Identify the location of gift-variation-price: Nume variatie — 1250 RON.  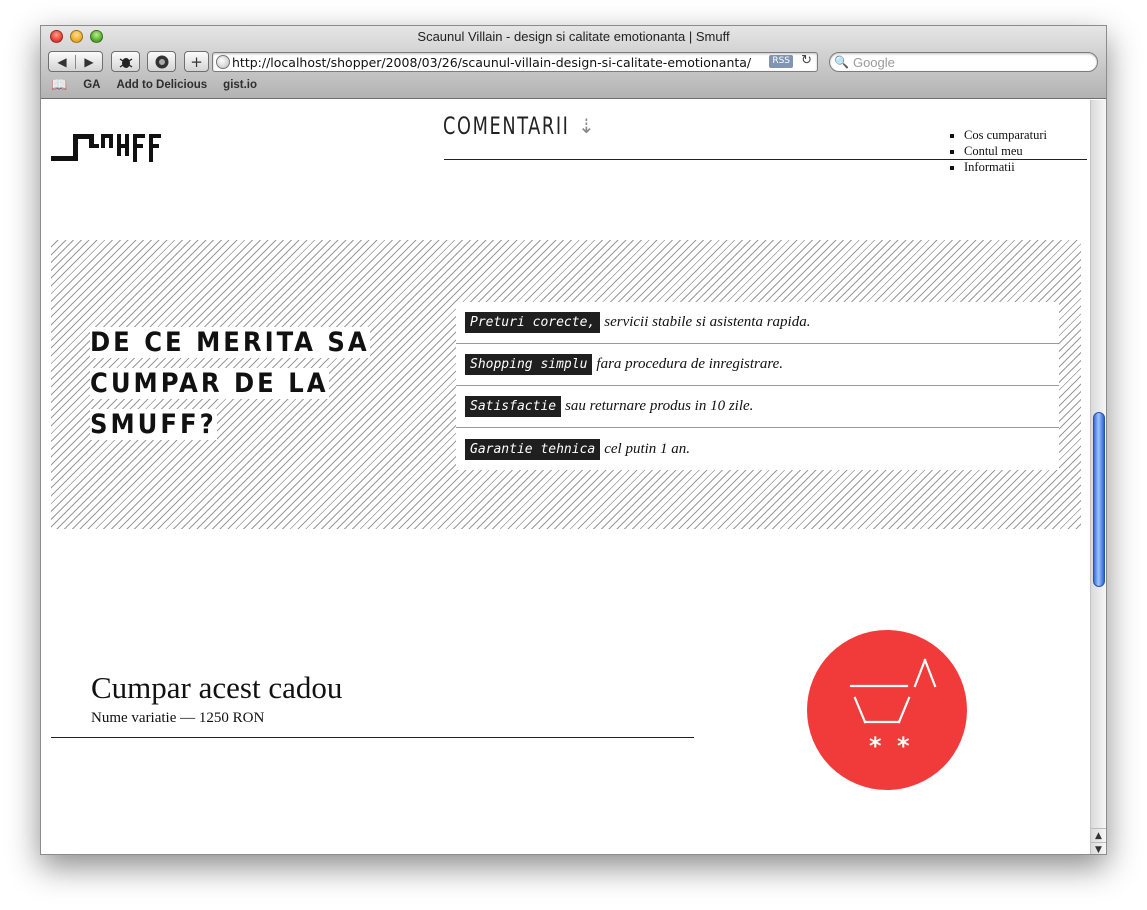
(178, 718).